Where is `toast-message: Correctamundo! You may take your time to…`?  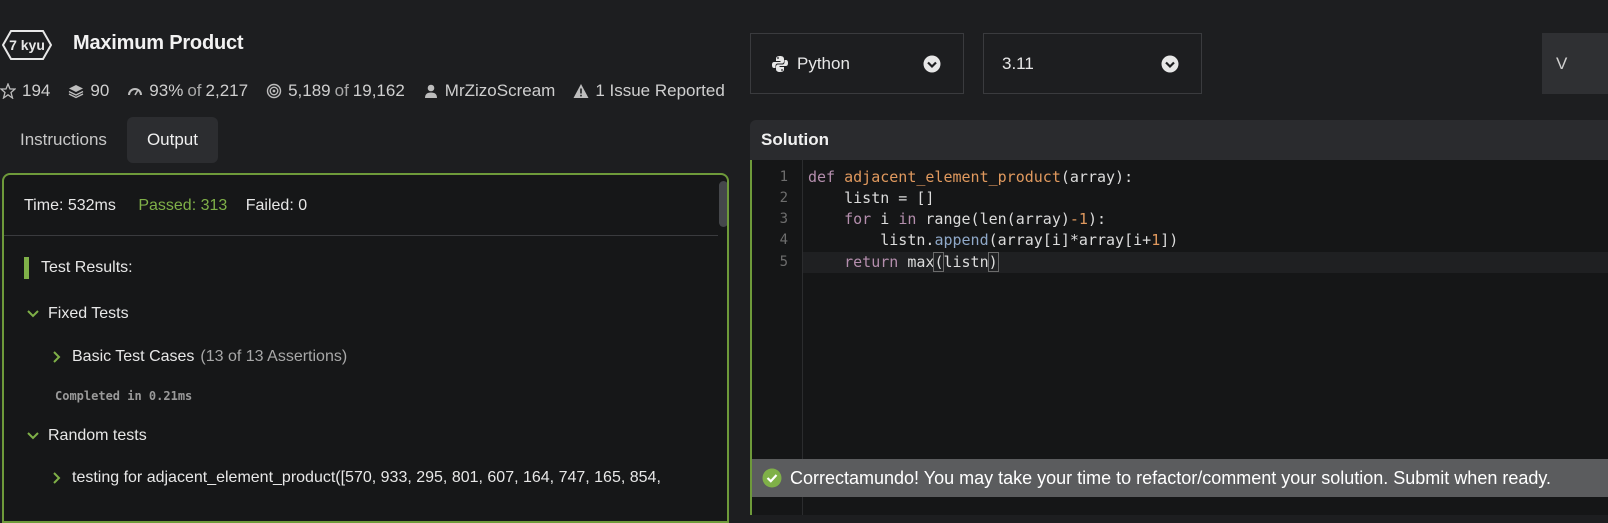 toast-message: Correctamundo! You may take your time to… is located at coordinates (1171, 477).